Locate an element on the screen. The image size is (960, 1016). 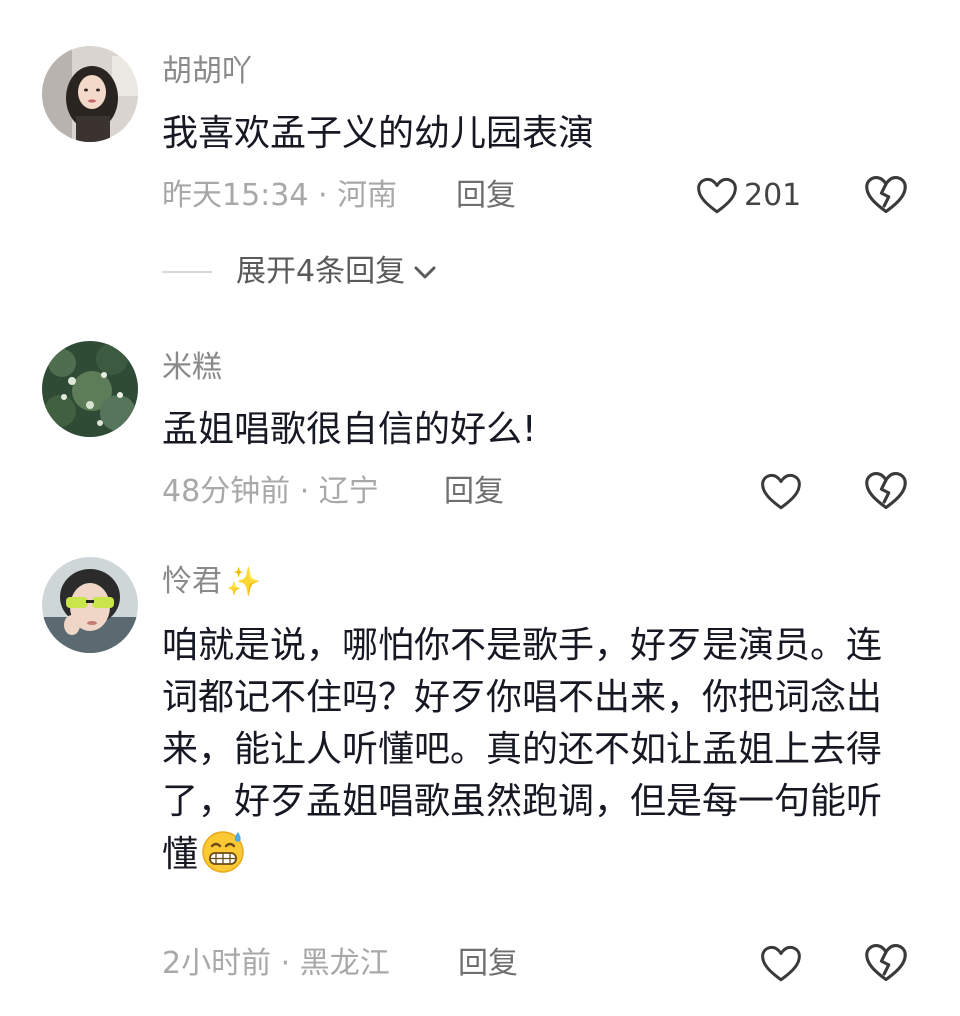
comment-meta: 48分钟前 · 辽宁 is located at coordinates (270, 491).